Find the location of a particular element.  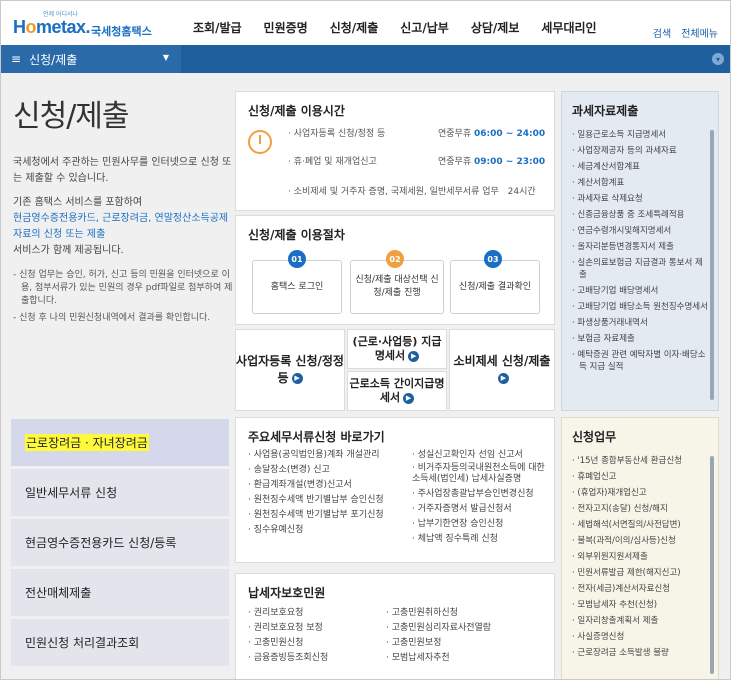

gnb-item-certificate: 민원증명 is located at coordinates (286, 27).